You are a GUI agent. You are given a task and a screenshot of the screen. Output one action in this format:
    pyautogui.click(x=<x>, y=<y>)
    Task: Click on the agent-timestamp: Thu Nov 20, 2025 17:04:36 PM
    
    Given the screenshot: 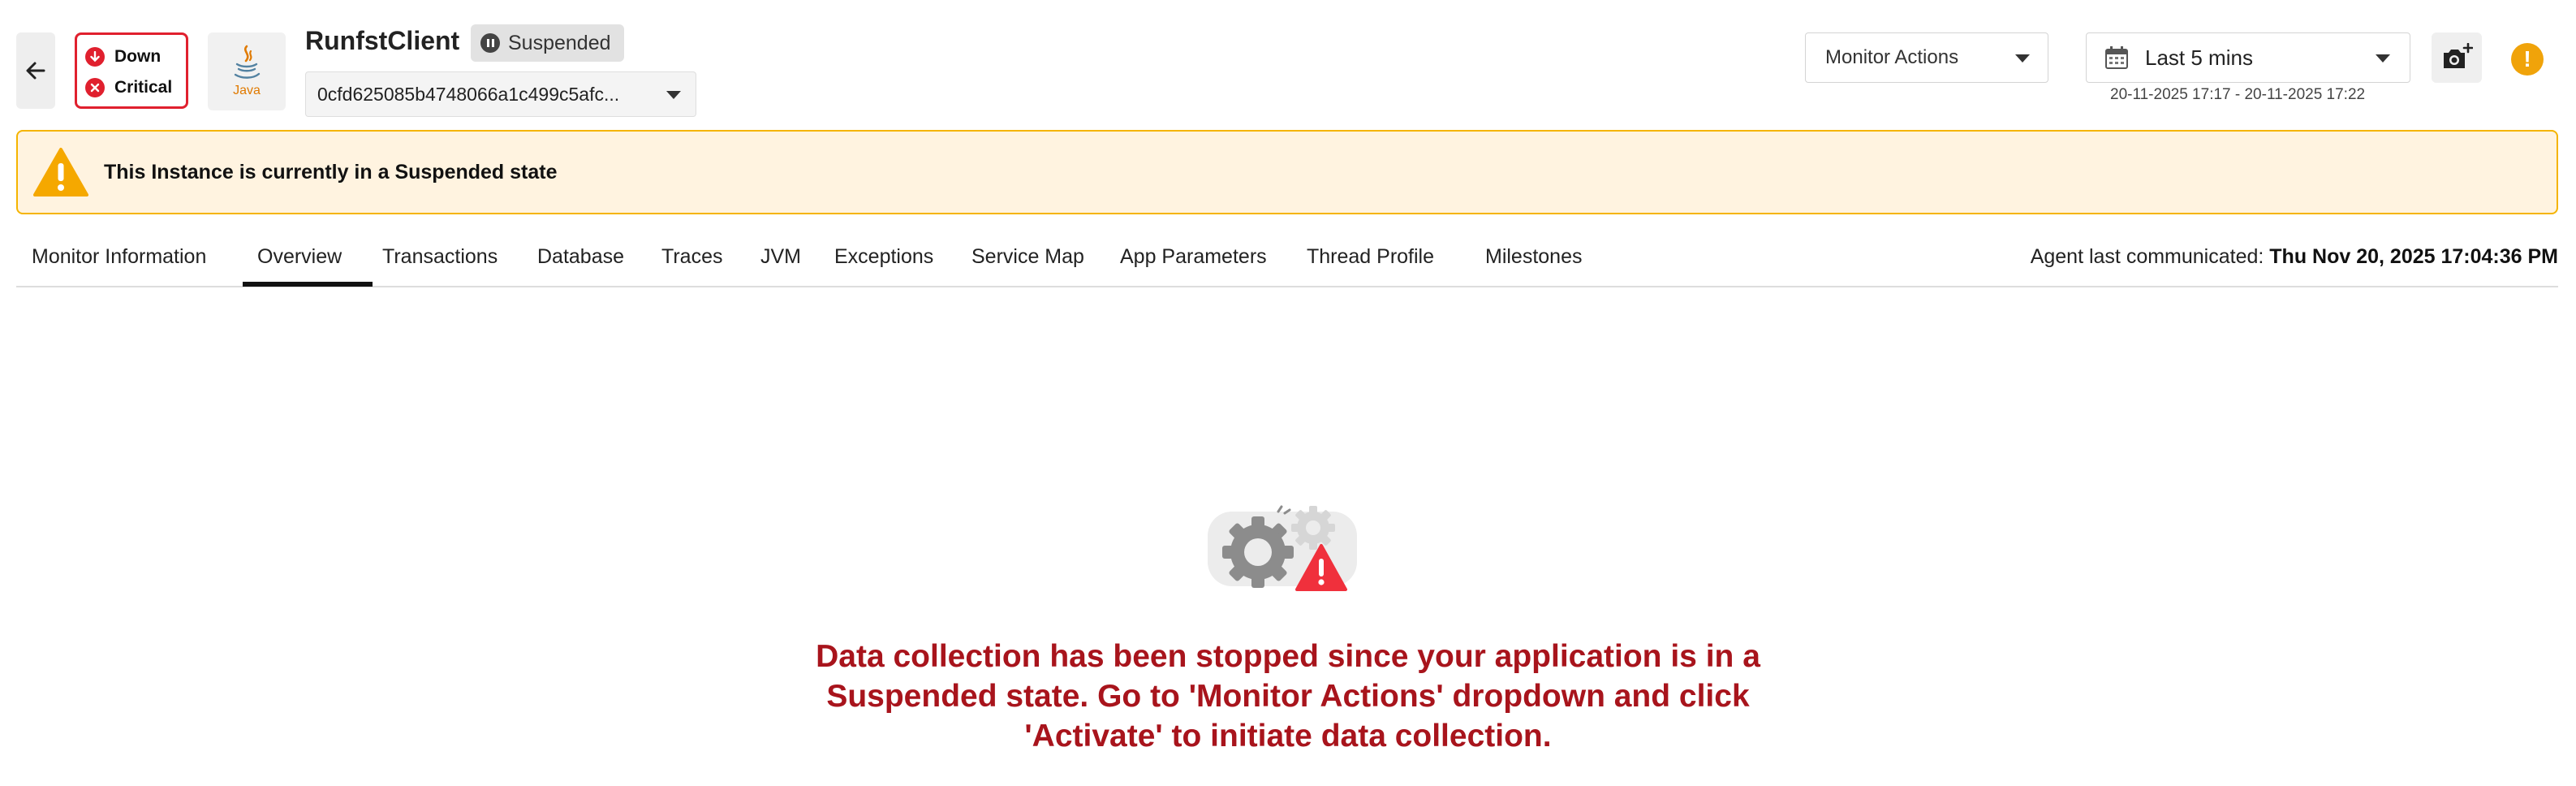 What is the action you would take?
    pyautogui.click(x=2413, y=256)
    